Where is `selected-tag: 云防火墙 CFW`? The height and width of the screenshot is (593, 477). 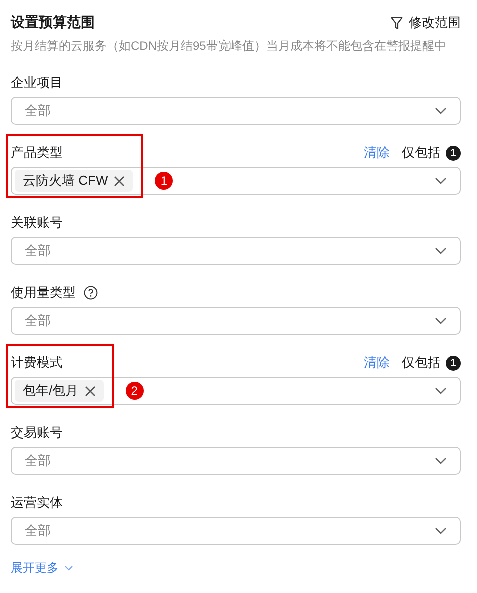
selected-tag: 云防火墙 CFW is located at coordinates (74, 181).